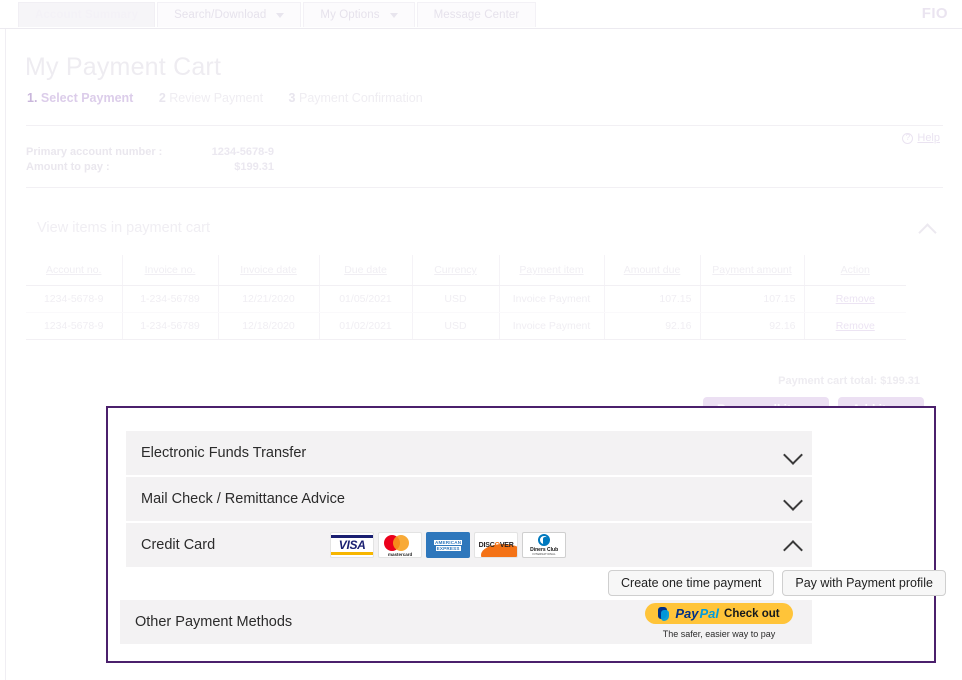  I want to click on column-header-invoice-no: Invoice no., so click(170, 270).